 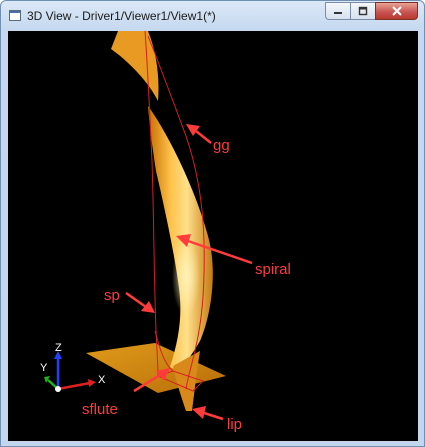 I want to click on close-icon, so click(x=396, y=11).